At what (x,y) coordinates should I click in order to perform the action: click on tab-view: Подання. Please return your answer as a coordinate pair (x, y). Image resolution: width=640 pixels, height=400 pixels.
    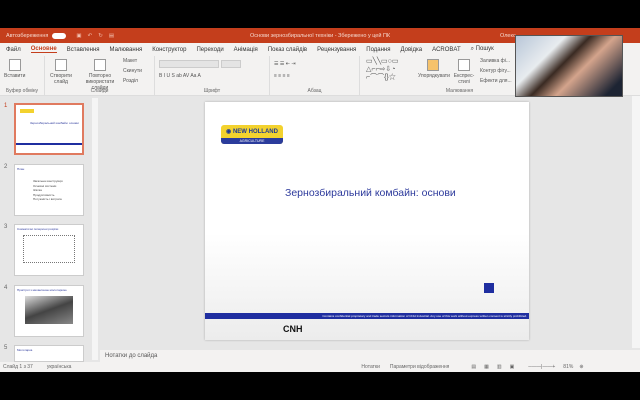
    Looking at the image, I should click on (378, 50).